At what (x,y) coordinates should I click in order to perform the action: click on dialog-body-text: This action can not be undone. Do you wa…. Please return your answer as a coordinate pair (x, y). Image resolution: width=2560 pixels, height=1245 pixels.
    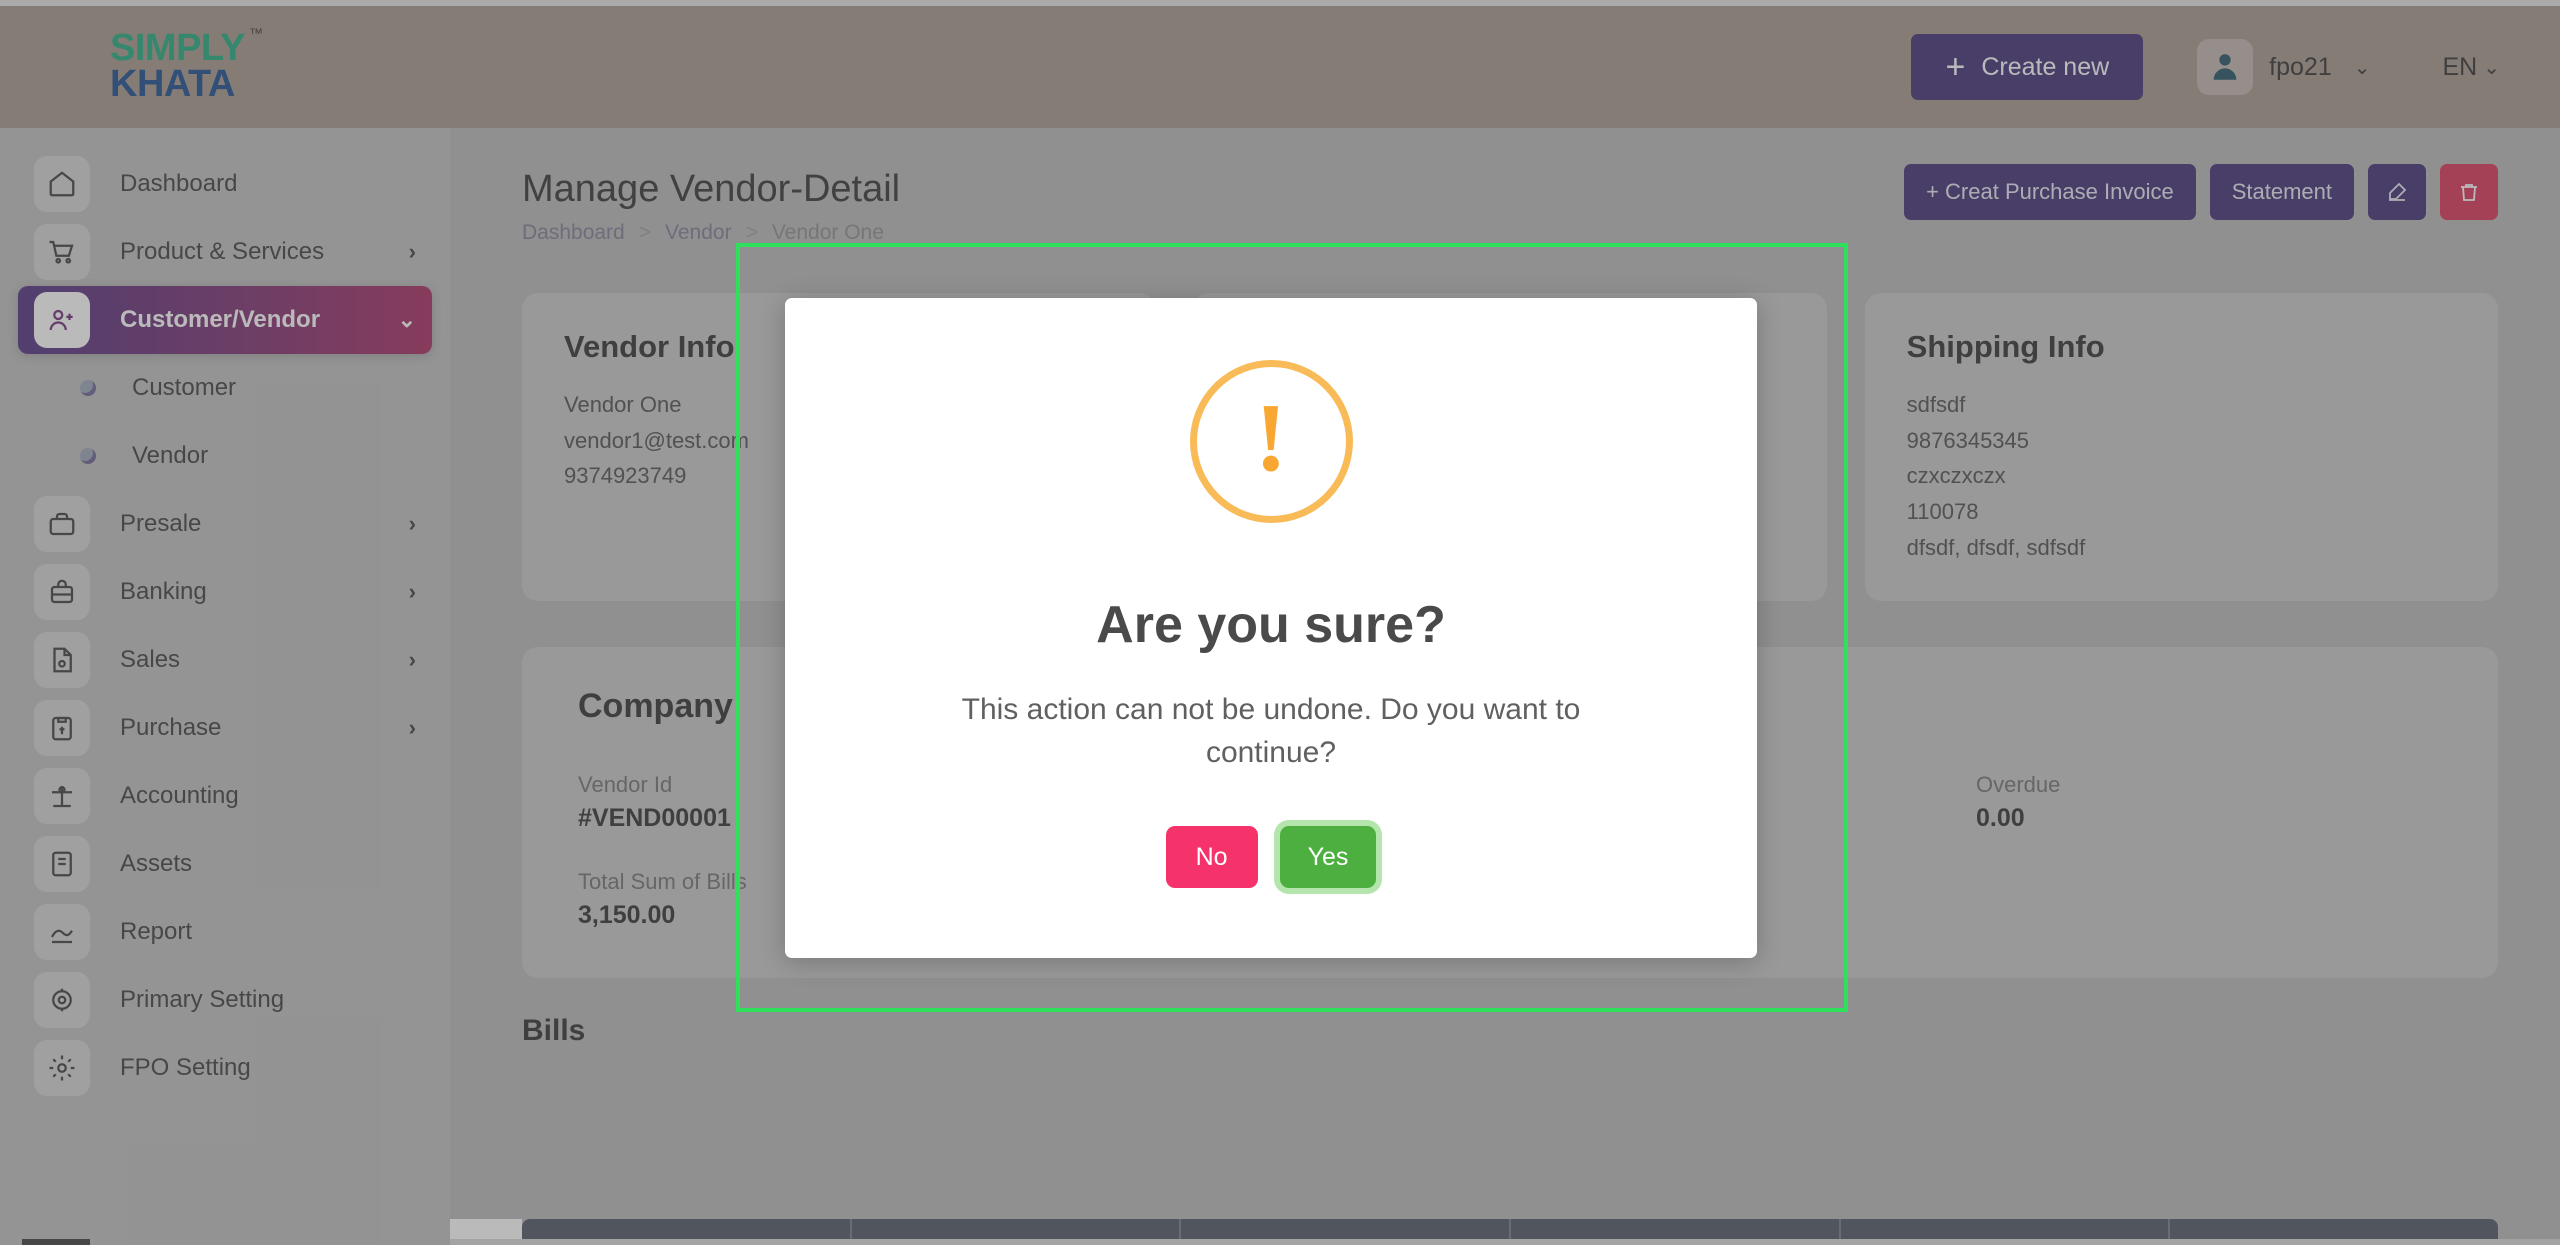
    Looking at the image, I should click on (1271, 731).